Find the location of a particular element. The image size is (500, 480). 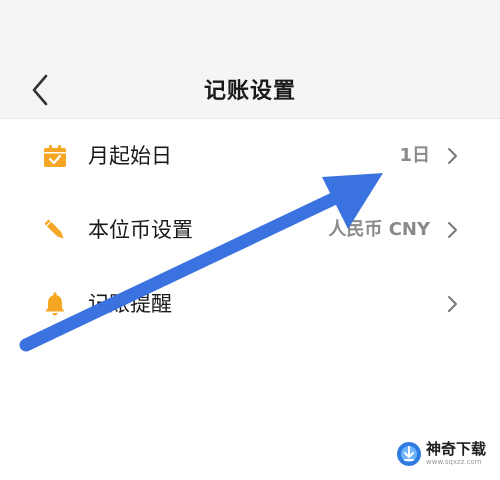

setting-label: 本位币设置 is located at coordinates (140, 230).